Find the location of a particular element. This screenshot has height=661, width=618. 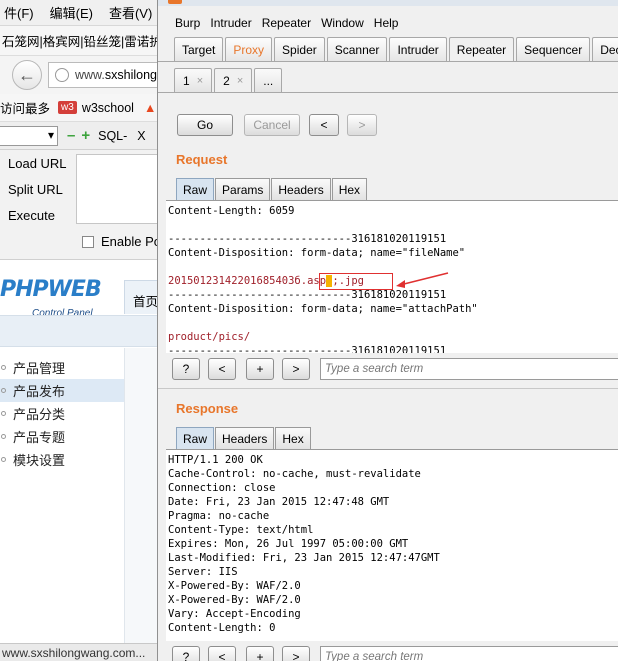

request-search-add-button: + is located at coordinates (260, 369).